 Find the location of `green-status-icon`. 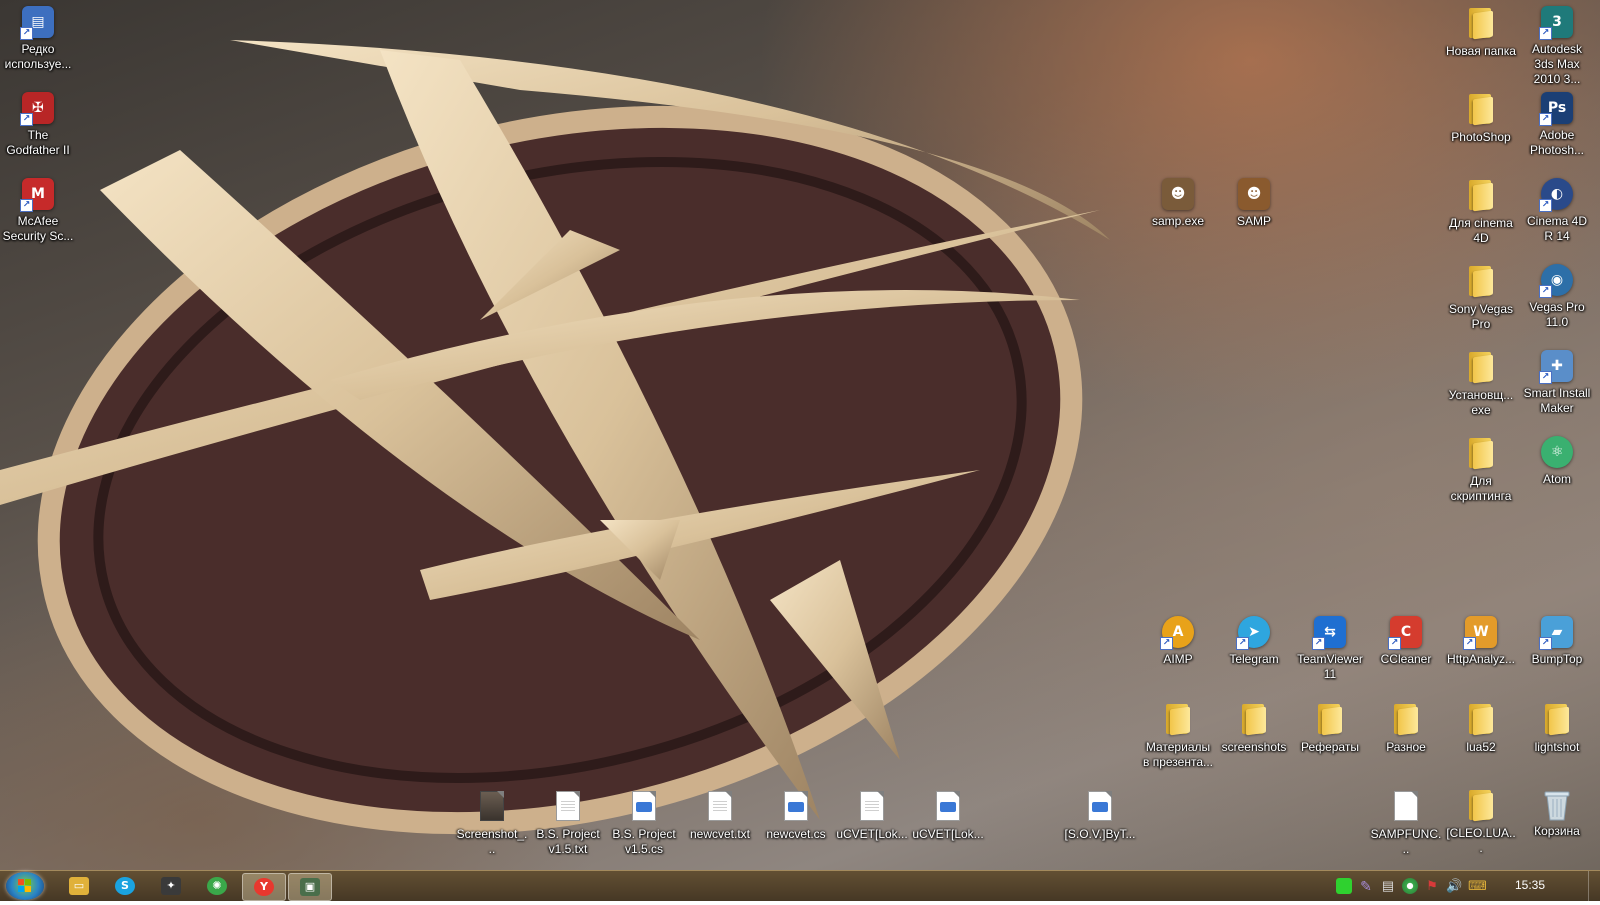

green-status-icon is located at coordinates (1344, 886).